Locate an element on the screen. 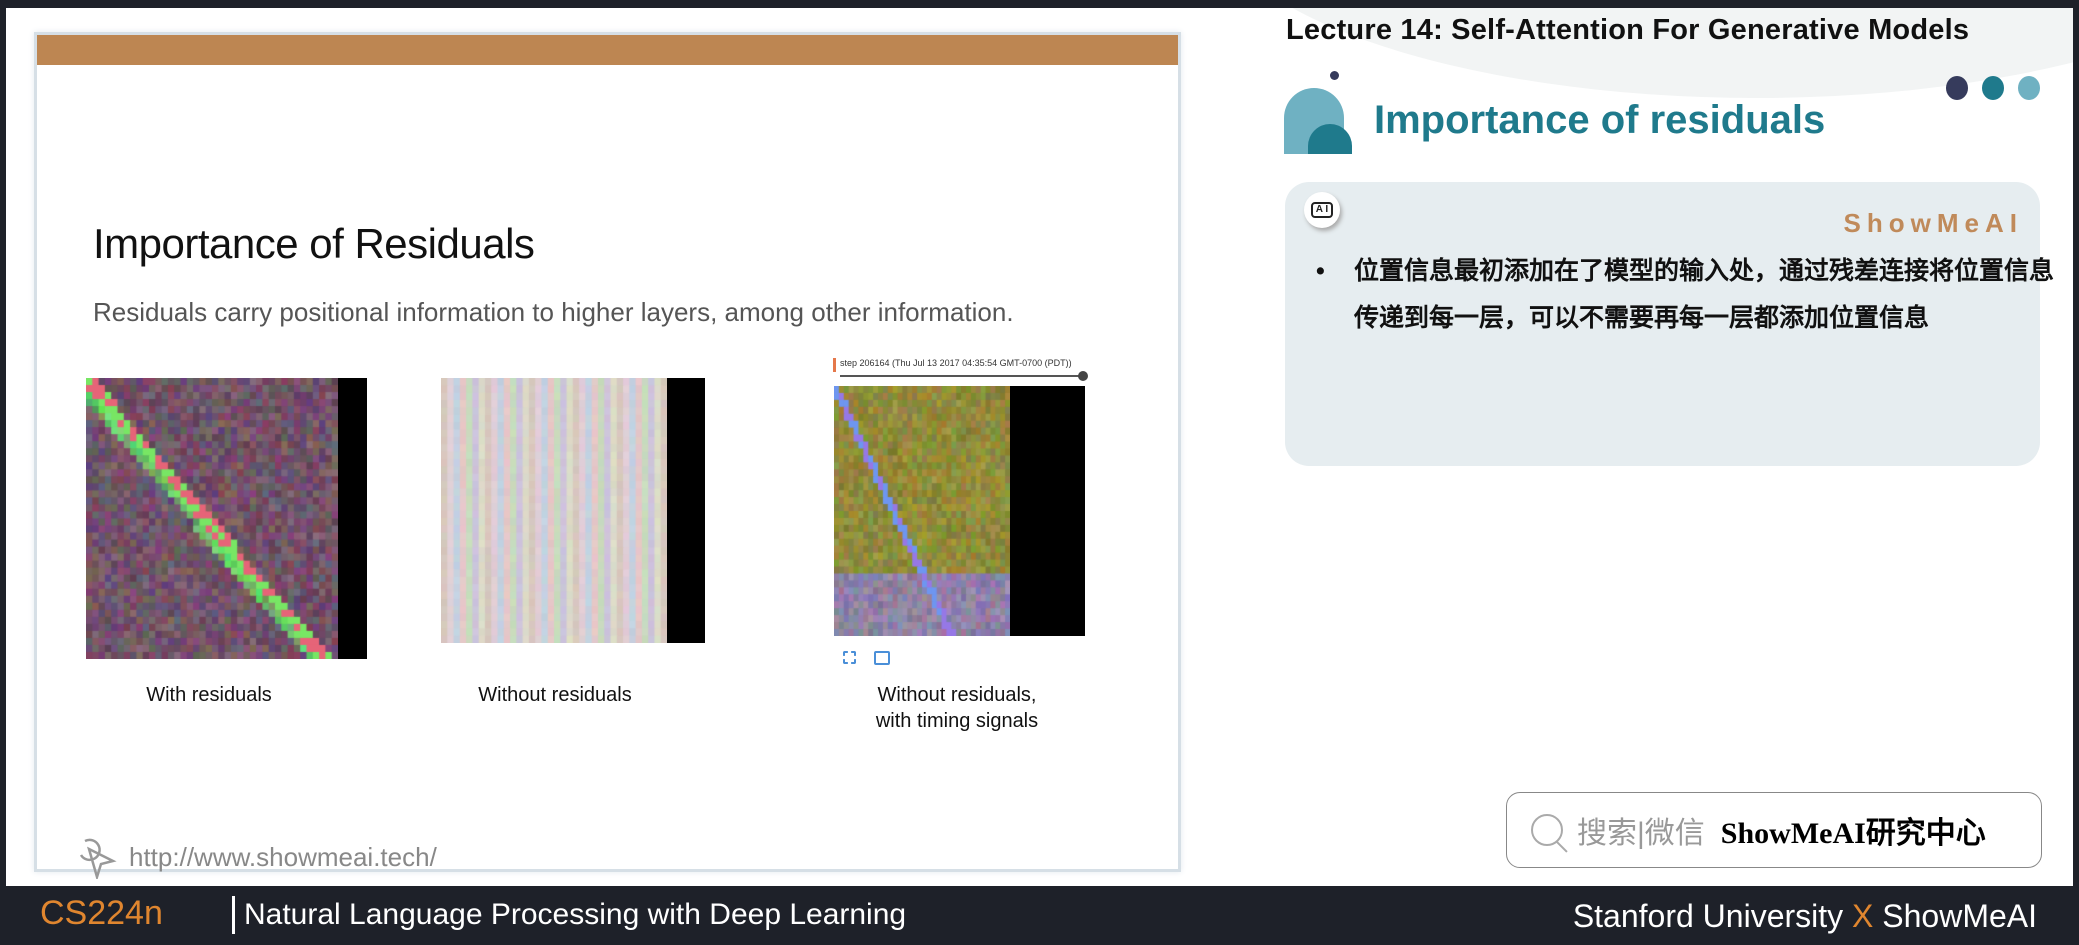 Image resolution: width=2079 pixels, height=945 pixels. fullscreen-icon is located at coordinates (849, 658).